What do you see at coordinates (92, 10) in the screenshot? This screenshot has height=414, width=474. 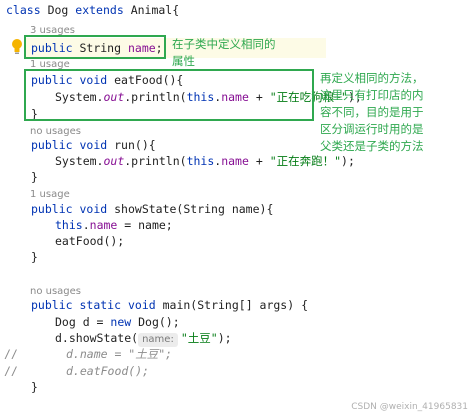 I see `code-line-class-decl: class Dog extends Animal{` at bounding box center [92, 10].